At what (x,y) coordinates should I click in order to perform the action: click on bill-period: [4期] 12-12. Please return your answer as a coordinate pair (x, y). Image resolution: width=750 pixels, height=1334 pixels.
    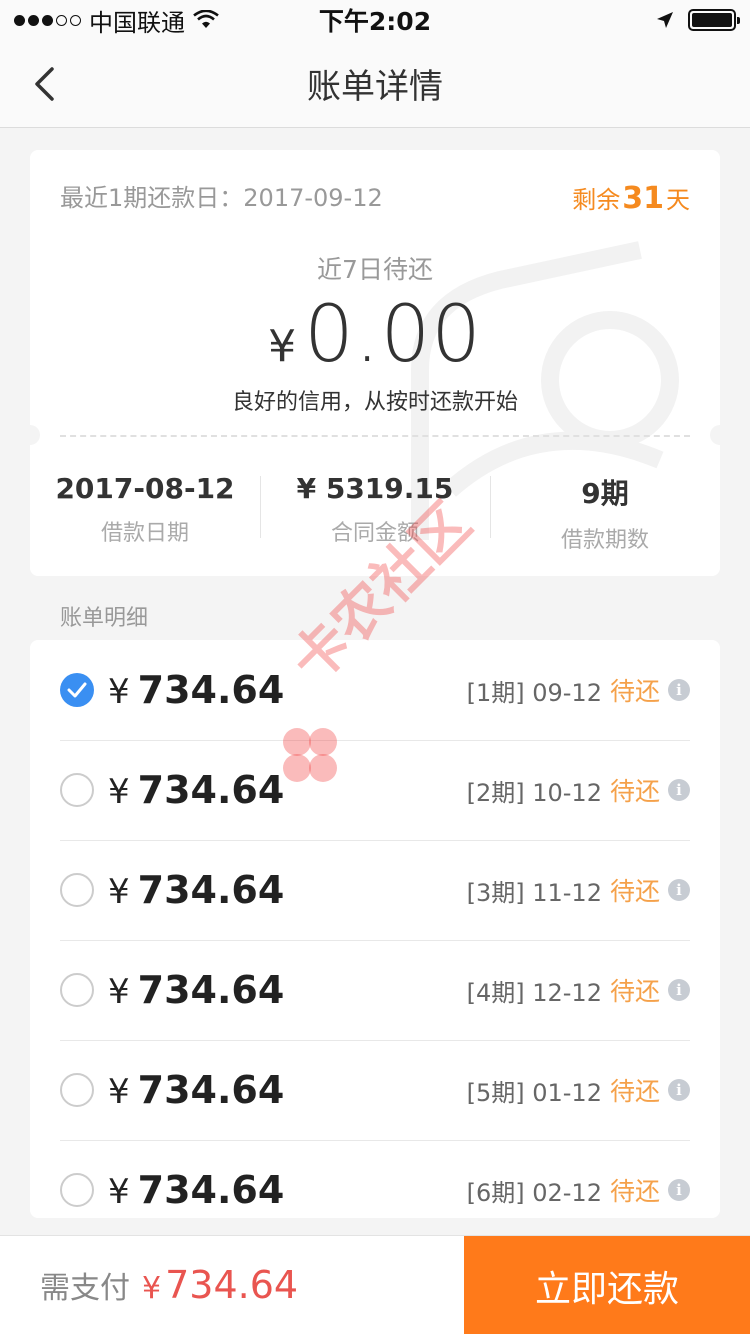
    Looking at the image, I should click on (534, 992).